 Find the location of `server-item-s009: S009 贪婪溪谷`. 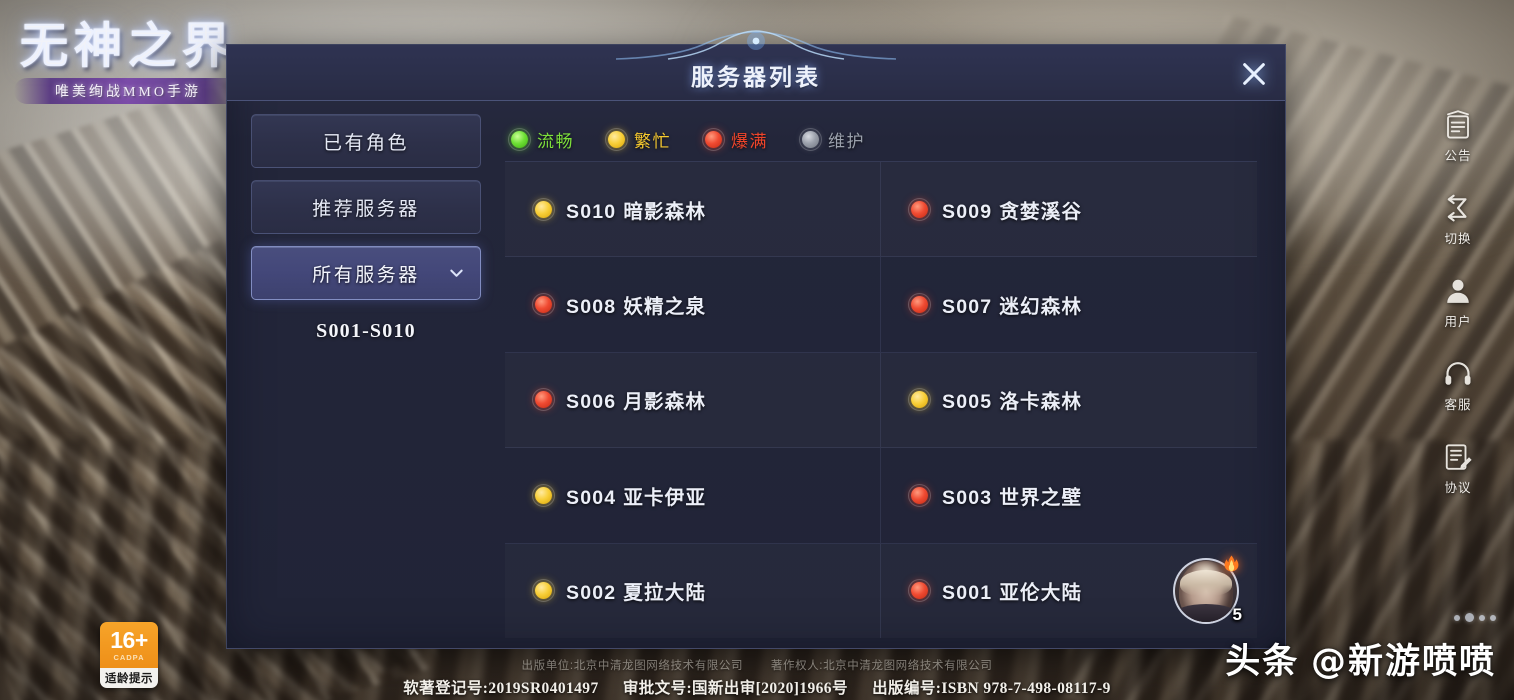

server-item-s009: S009 贪婪溪谷 is located at coordinates (1069, 210).